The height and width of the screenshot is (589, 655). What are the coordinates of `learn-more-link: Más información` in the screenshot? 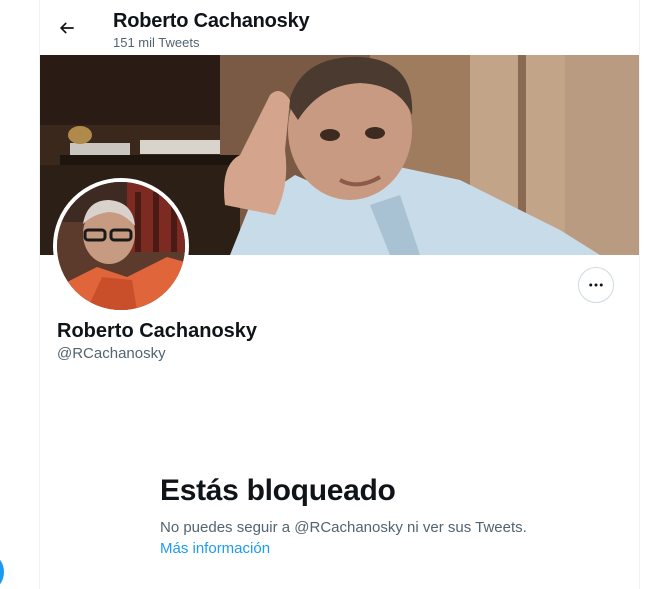 It's located at (215, 548).